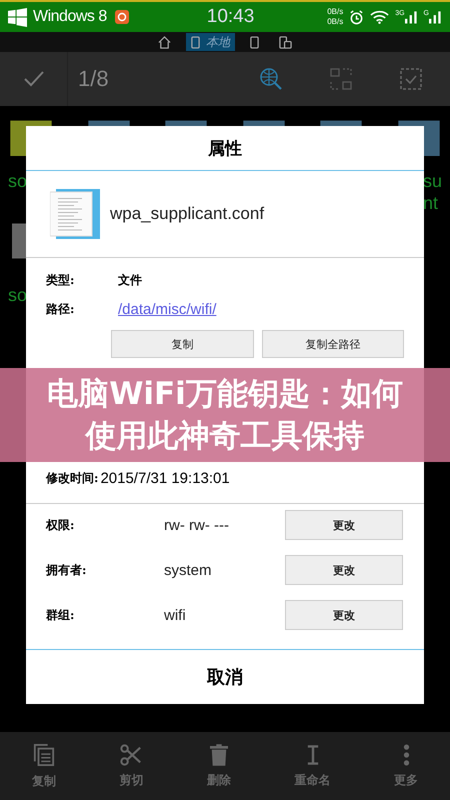 This screenshot has width=450, height=800. What do you see at coordinates (406, 755) in the screenshot?
I see `more-icon` at bounding box center [406, 755].